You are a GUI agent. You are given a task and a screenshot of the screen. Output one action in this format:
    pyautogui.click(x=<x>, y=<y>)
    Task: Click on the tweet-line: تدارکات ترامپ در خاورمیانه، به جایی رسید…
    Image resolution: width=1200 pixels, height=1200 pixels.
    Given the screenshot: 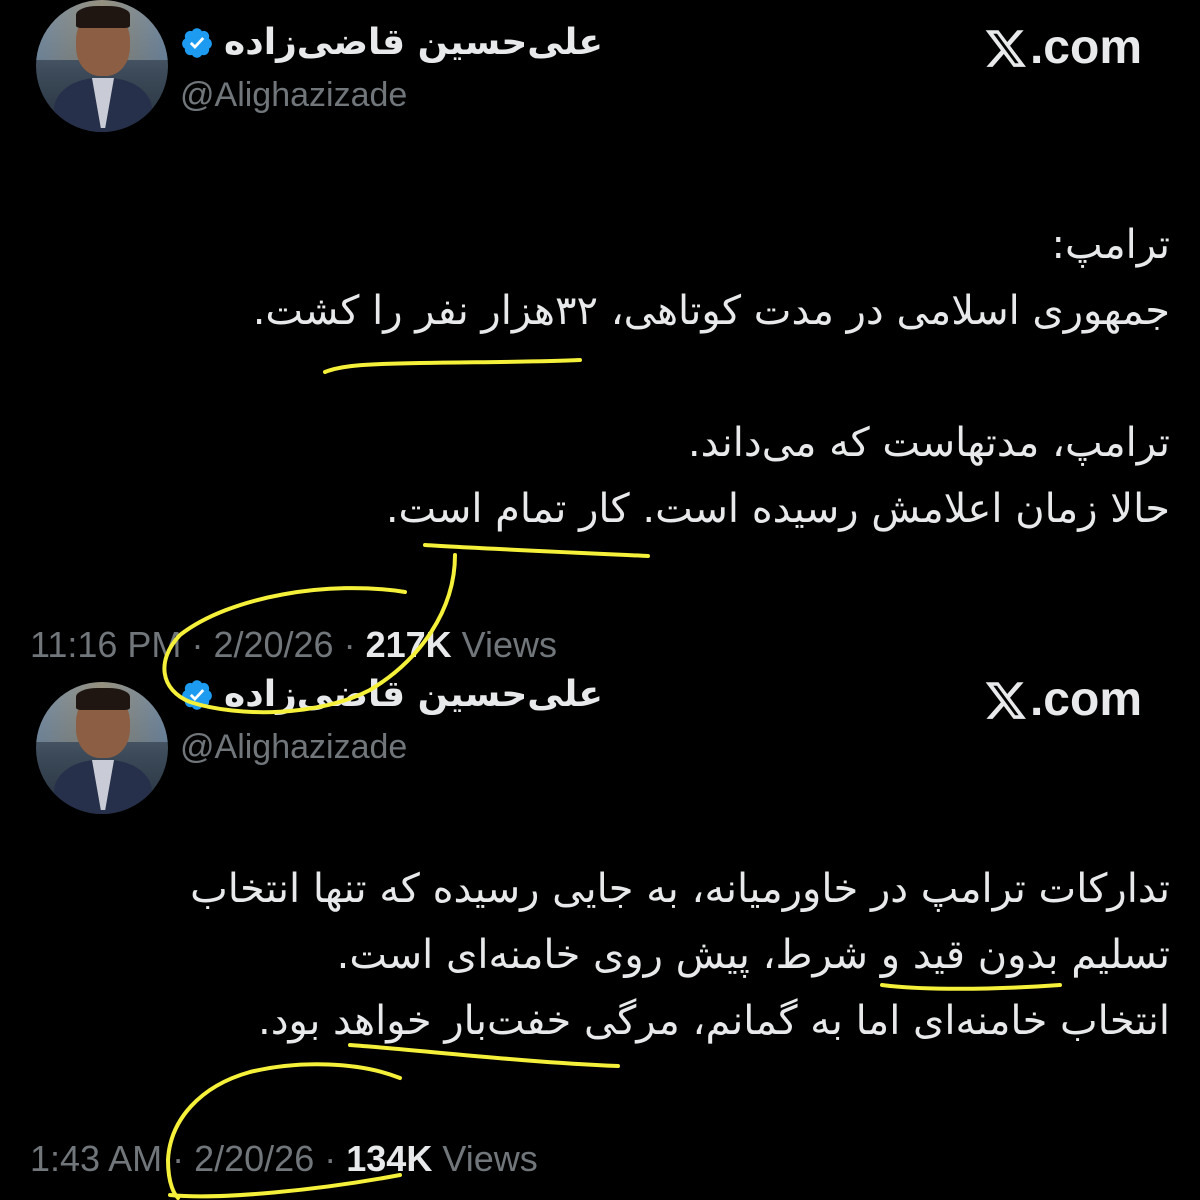 What is the action you would take?
    pyautogui.click(x=680, y=889)
    